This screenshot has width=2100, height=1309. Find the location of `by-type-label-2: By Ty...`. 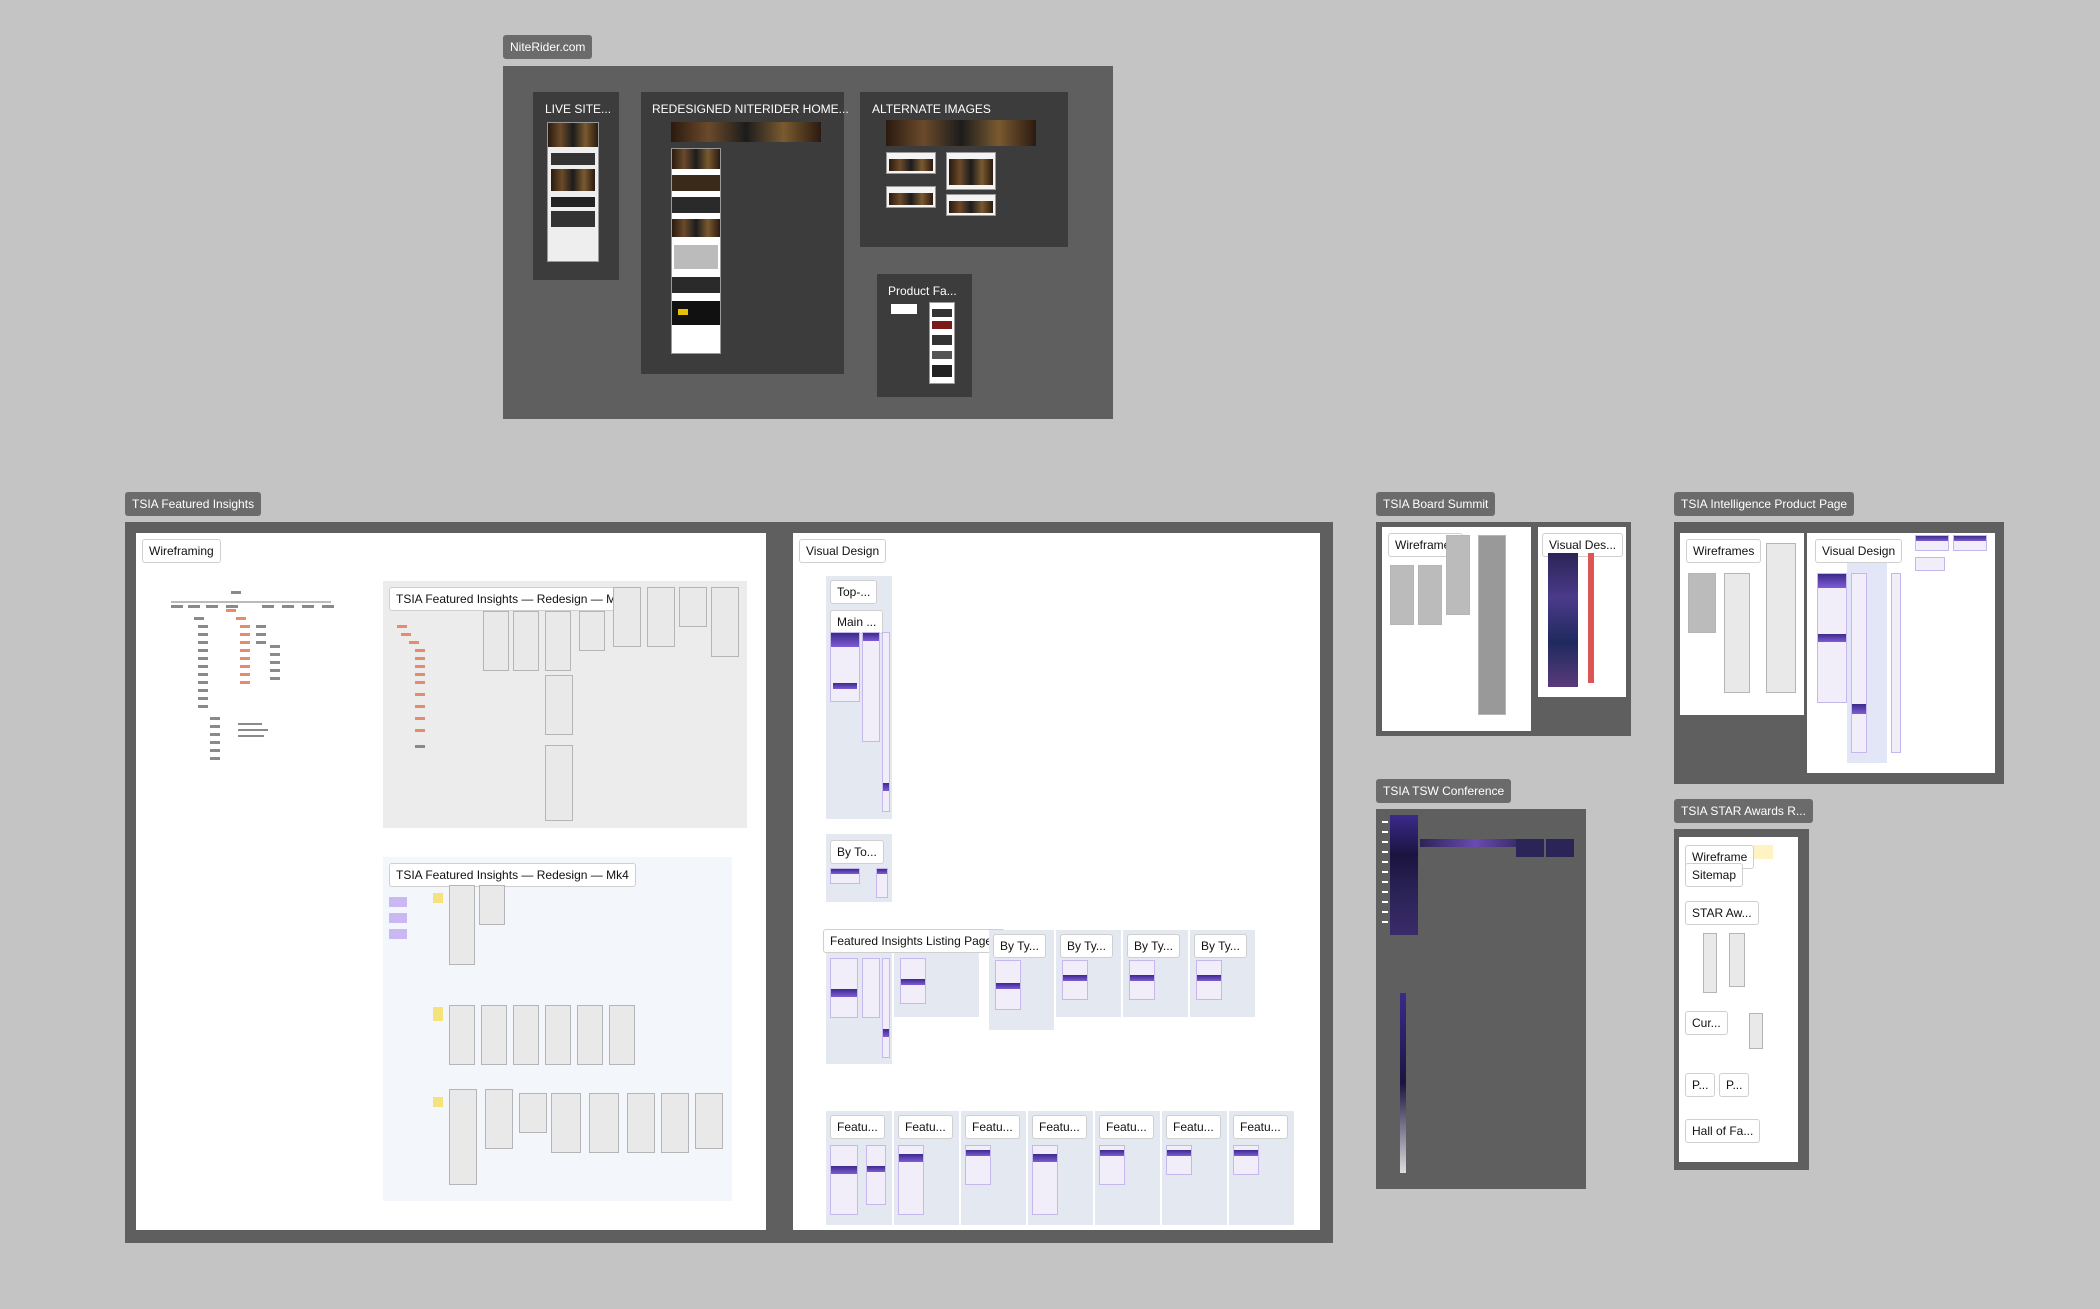

by-type-label-2: By Ty... is located at coordinates (1086, 946).